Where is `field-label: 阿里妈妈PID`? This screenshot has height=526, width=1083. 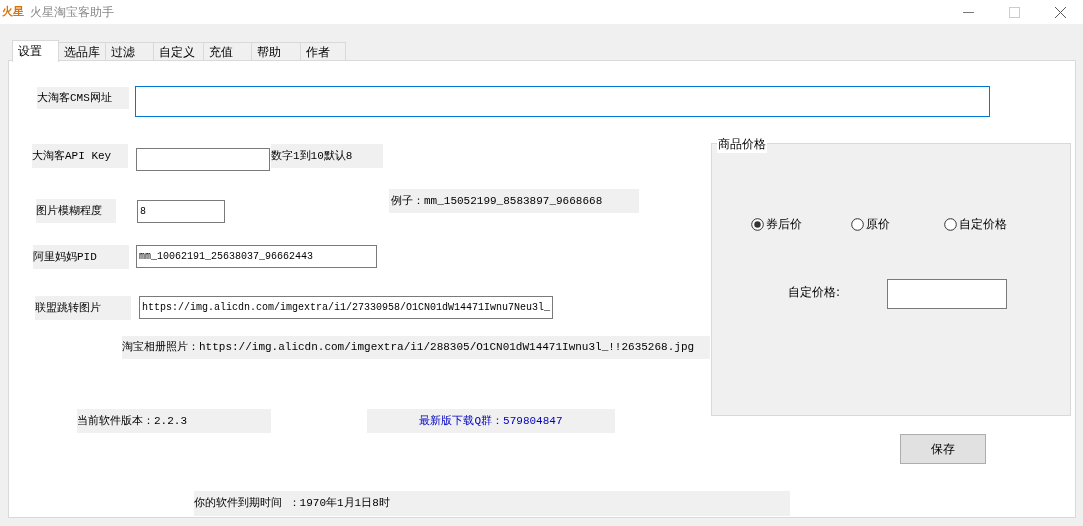
field-label: 阿里妈妈PID is located at coordinates (81, 257).